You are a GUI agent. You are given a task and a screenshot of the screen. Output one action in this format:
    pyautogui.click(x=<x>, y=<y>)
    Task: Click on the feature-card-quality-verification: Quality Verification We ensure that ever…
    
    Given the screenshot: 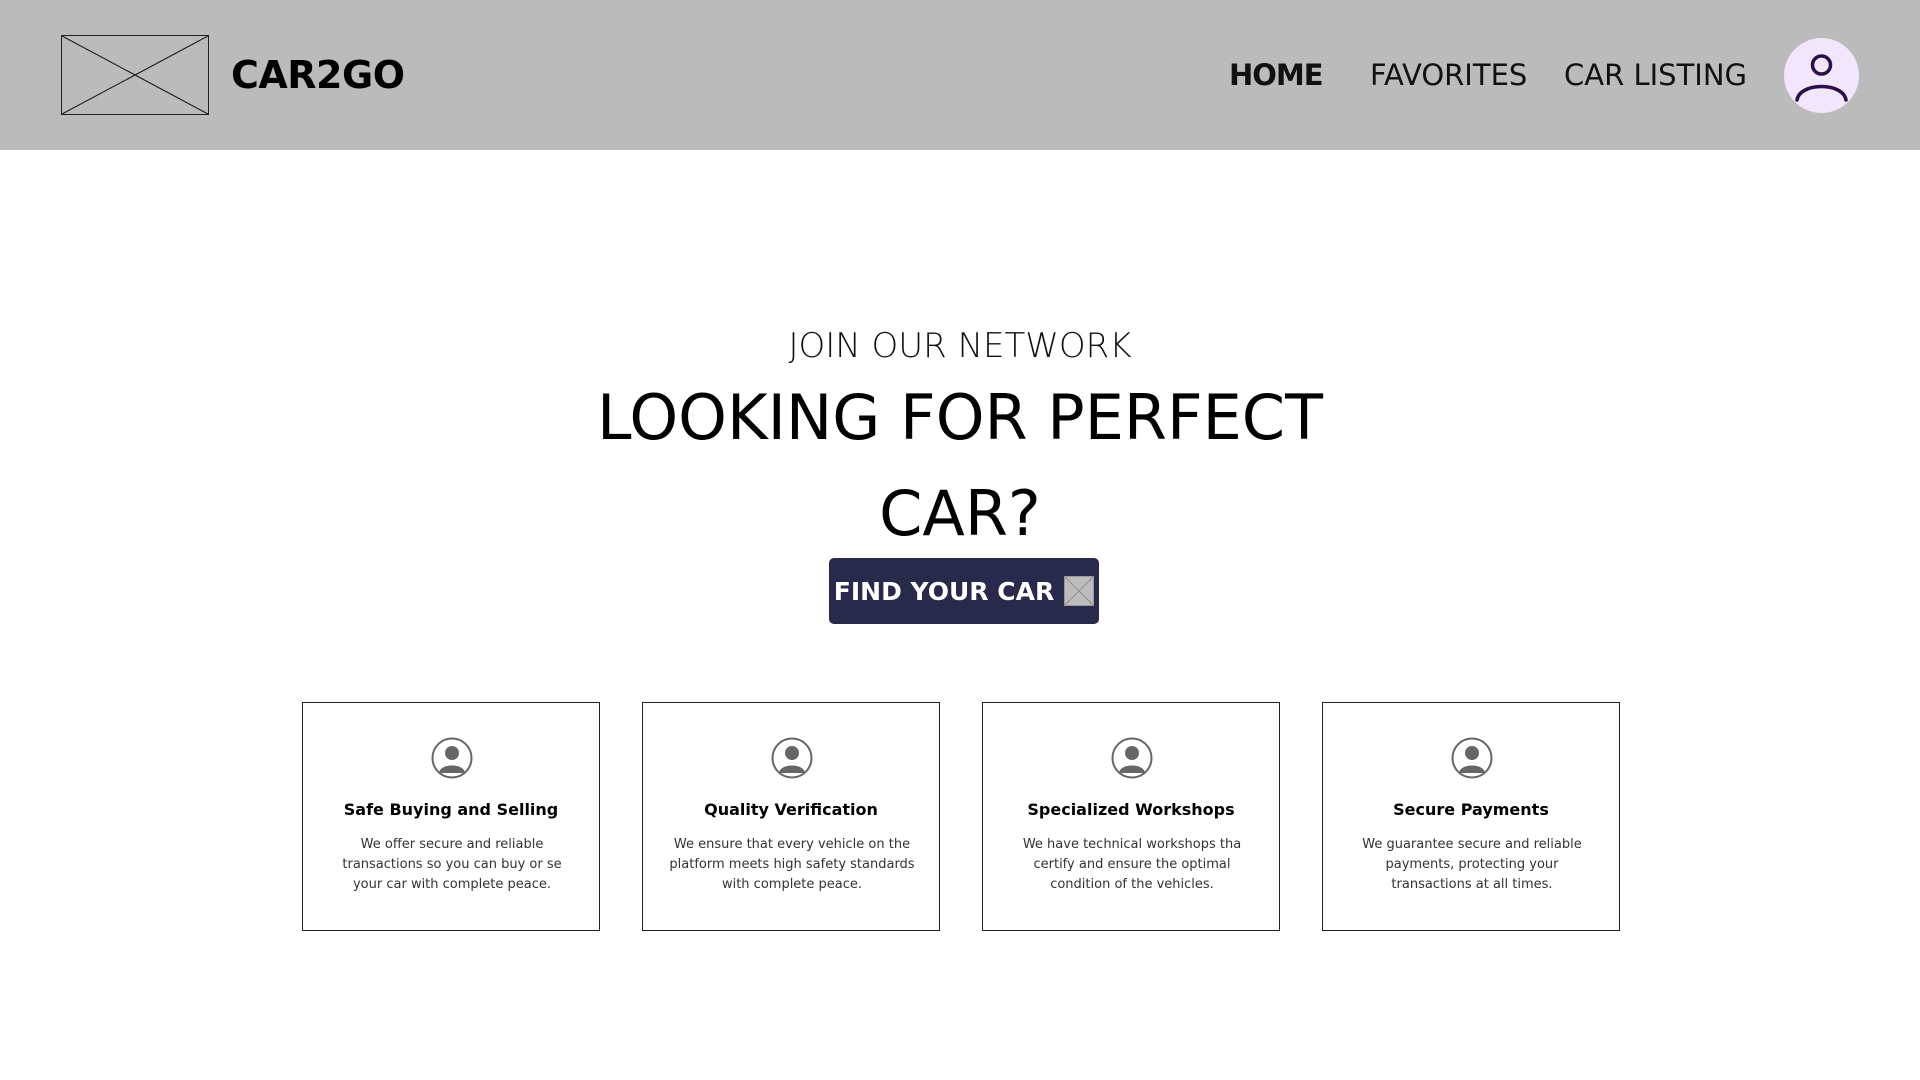 What is the action you would take?
    pyautogui.click(x=791, y=816)
    